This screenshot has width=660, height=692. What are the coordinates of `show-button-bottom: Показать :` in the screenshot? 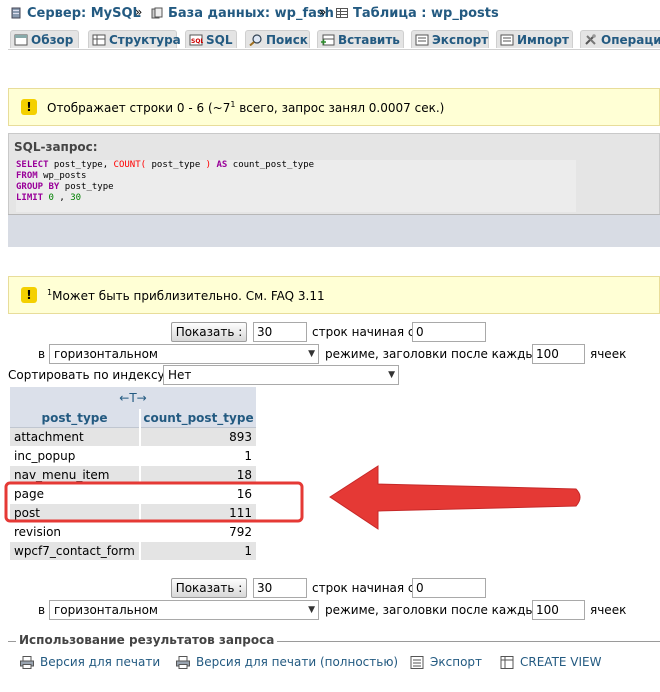 It's located at (209, 588).